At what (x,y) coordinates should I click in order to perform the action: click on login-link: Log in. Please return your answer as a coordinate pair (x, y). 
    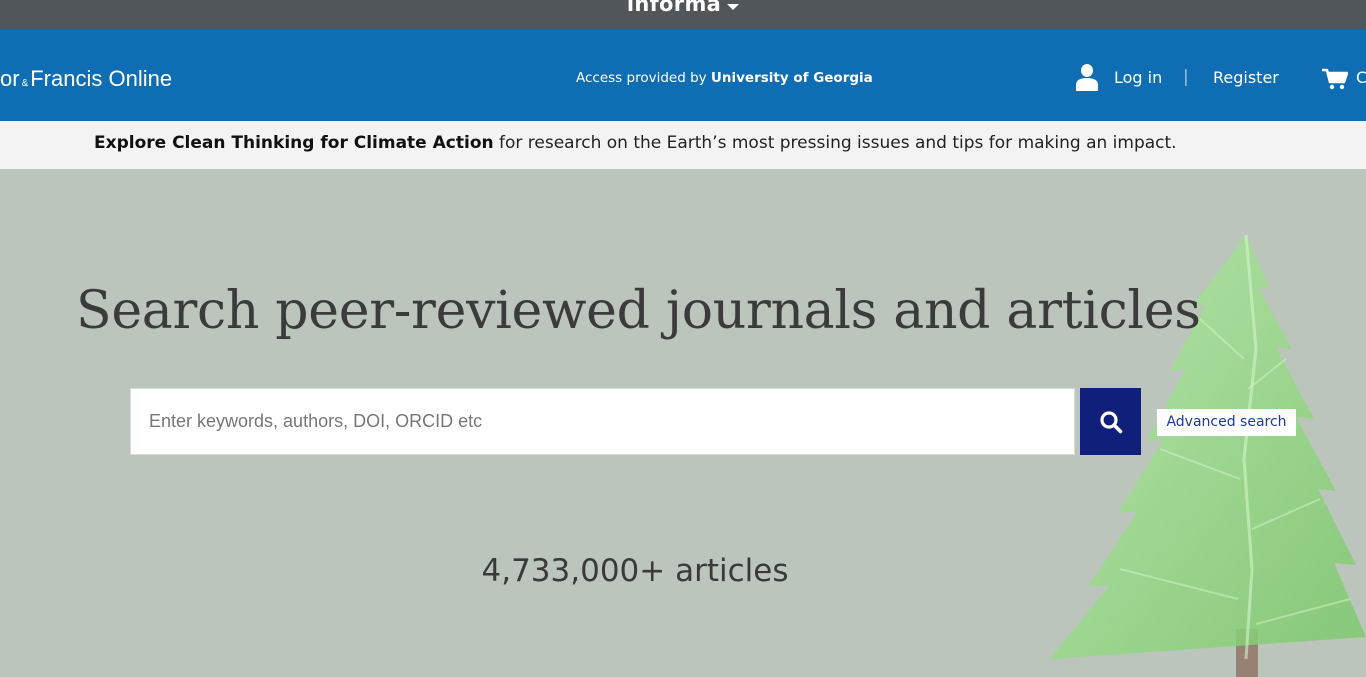
    Looking at the image, I should click on (1138, 77).